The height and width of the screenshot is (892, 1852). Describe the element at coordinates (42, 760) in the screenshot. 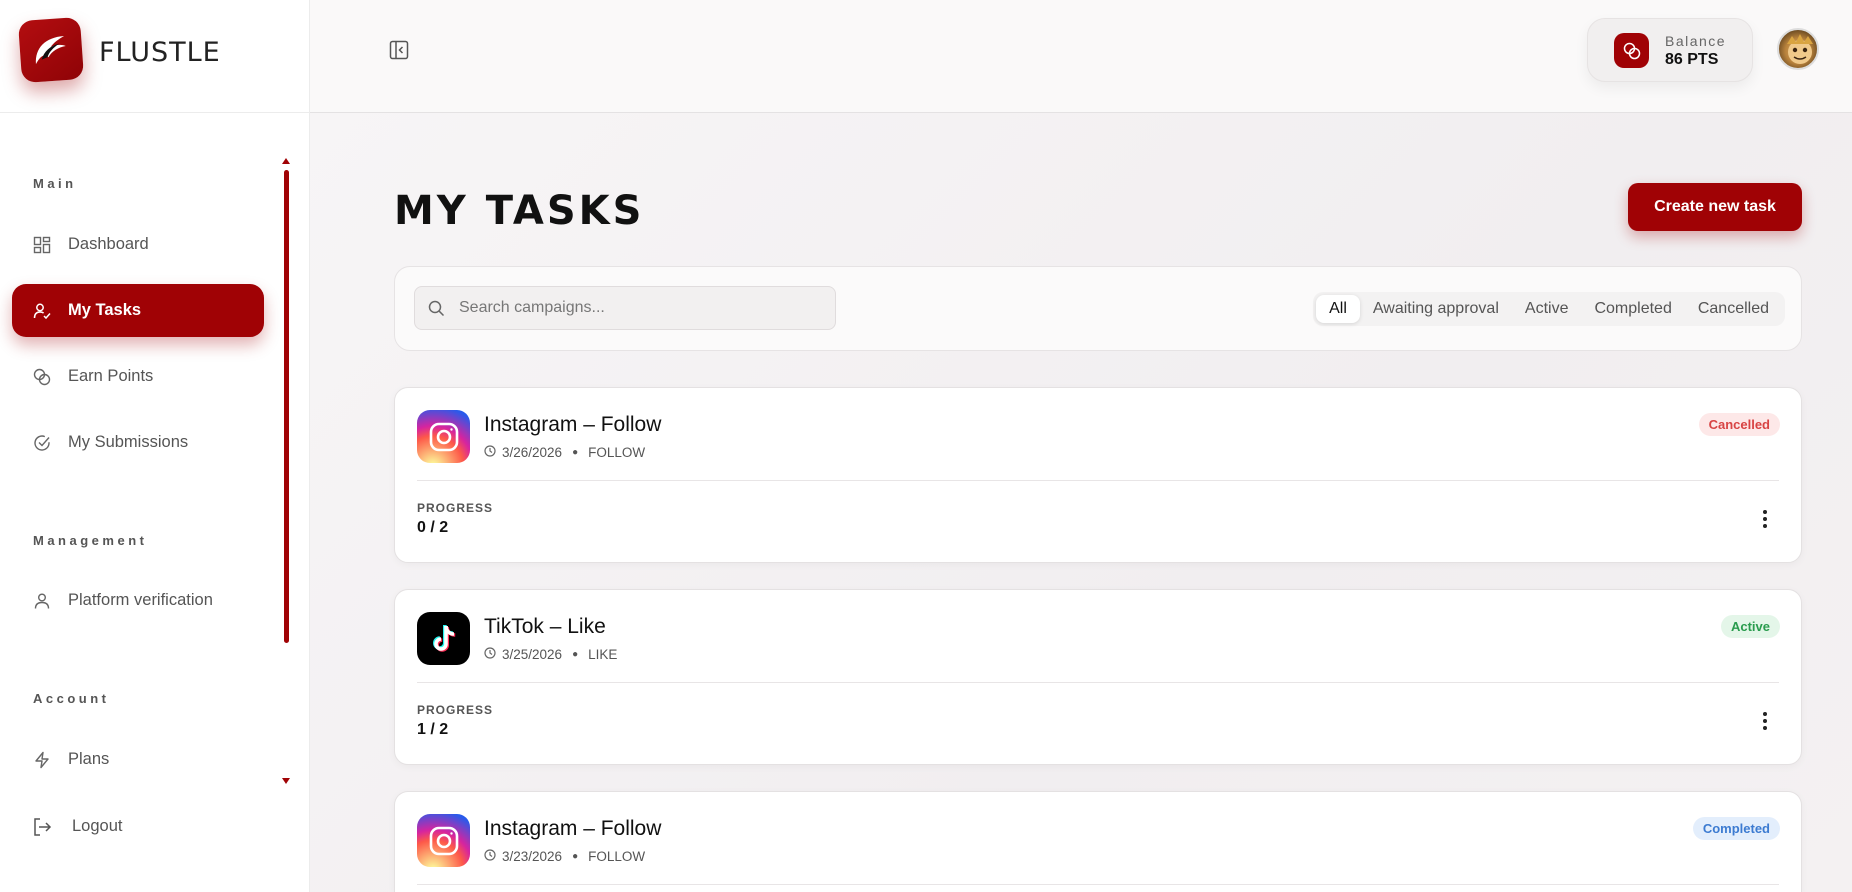

I see `bolt-icon` at that location.